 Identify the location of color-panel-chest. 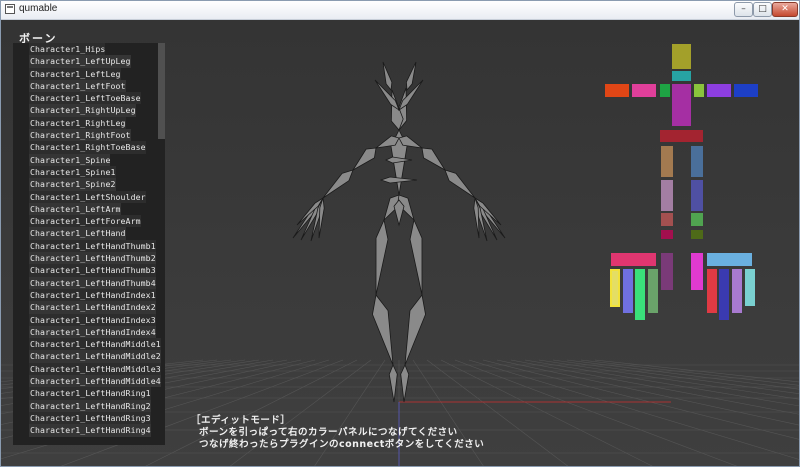
(681, 105).